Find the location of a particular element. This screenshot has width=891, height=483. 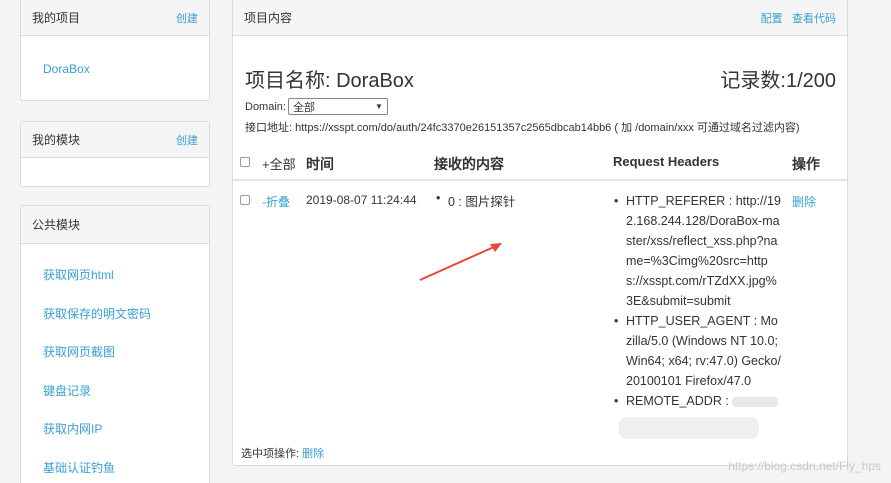

domain-label: Domain: is located at coordinates (265, 106).